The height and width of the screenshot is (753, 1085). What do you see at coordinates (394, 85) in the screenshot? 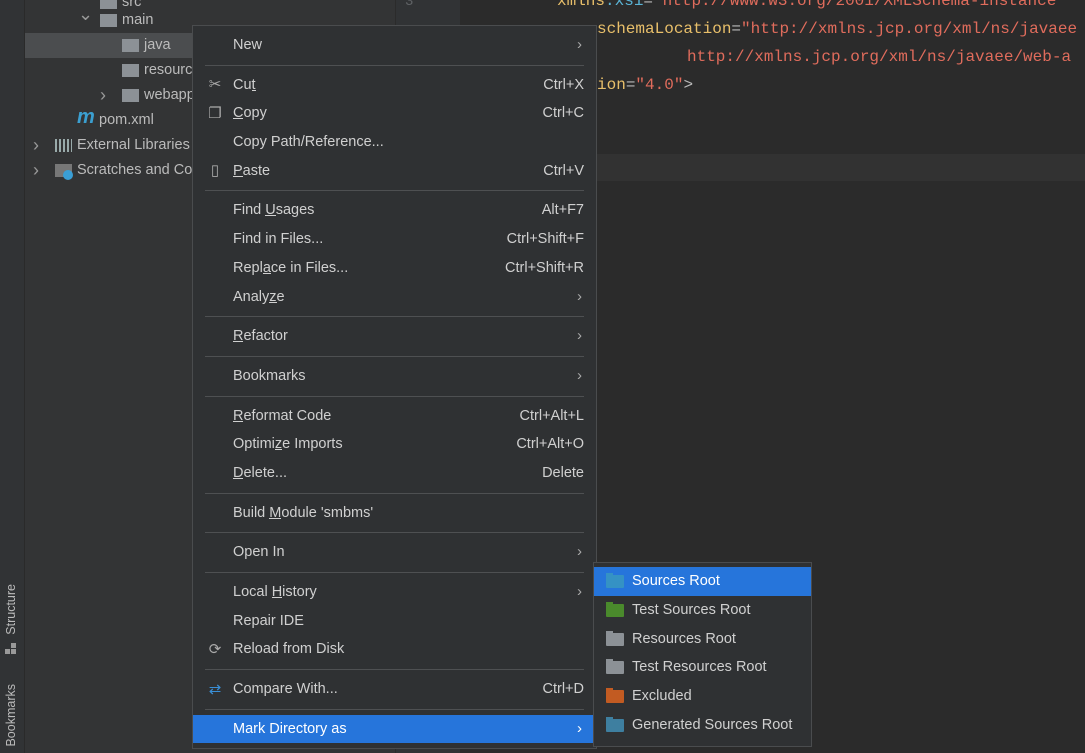
I see `menu-item-cut: ✂ Cut Ctrl+X` at bounding box center [394, 85].